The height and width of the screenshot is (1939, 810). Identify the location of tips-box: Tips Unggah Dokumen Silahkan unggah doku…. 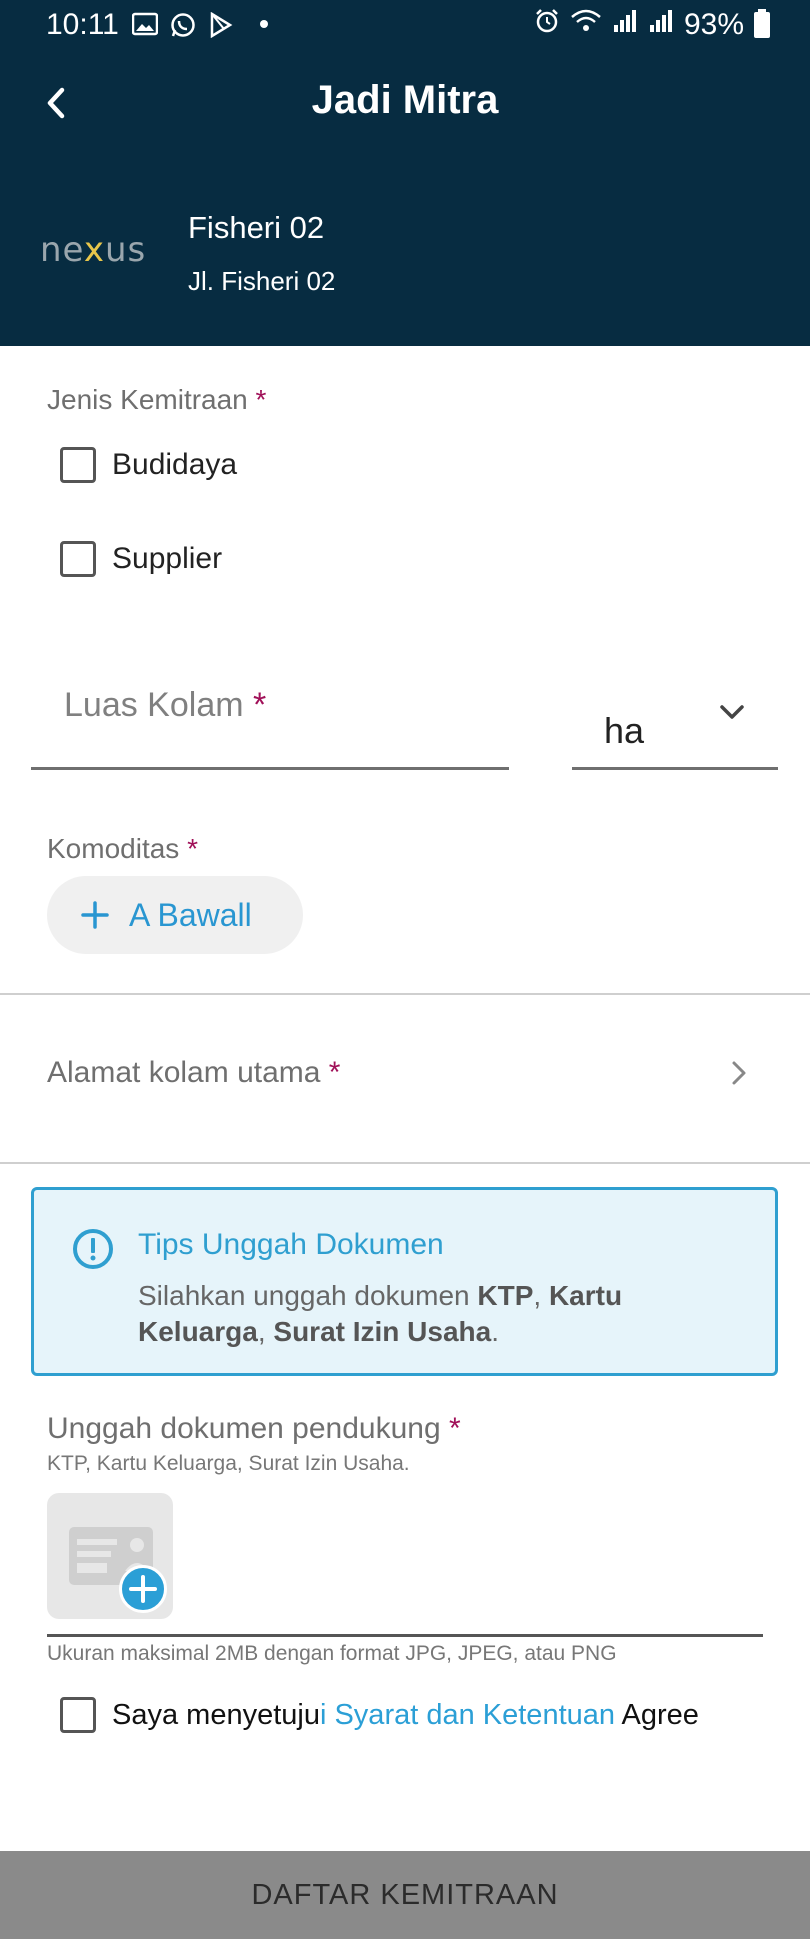
(404, 1281).